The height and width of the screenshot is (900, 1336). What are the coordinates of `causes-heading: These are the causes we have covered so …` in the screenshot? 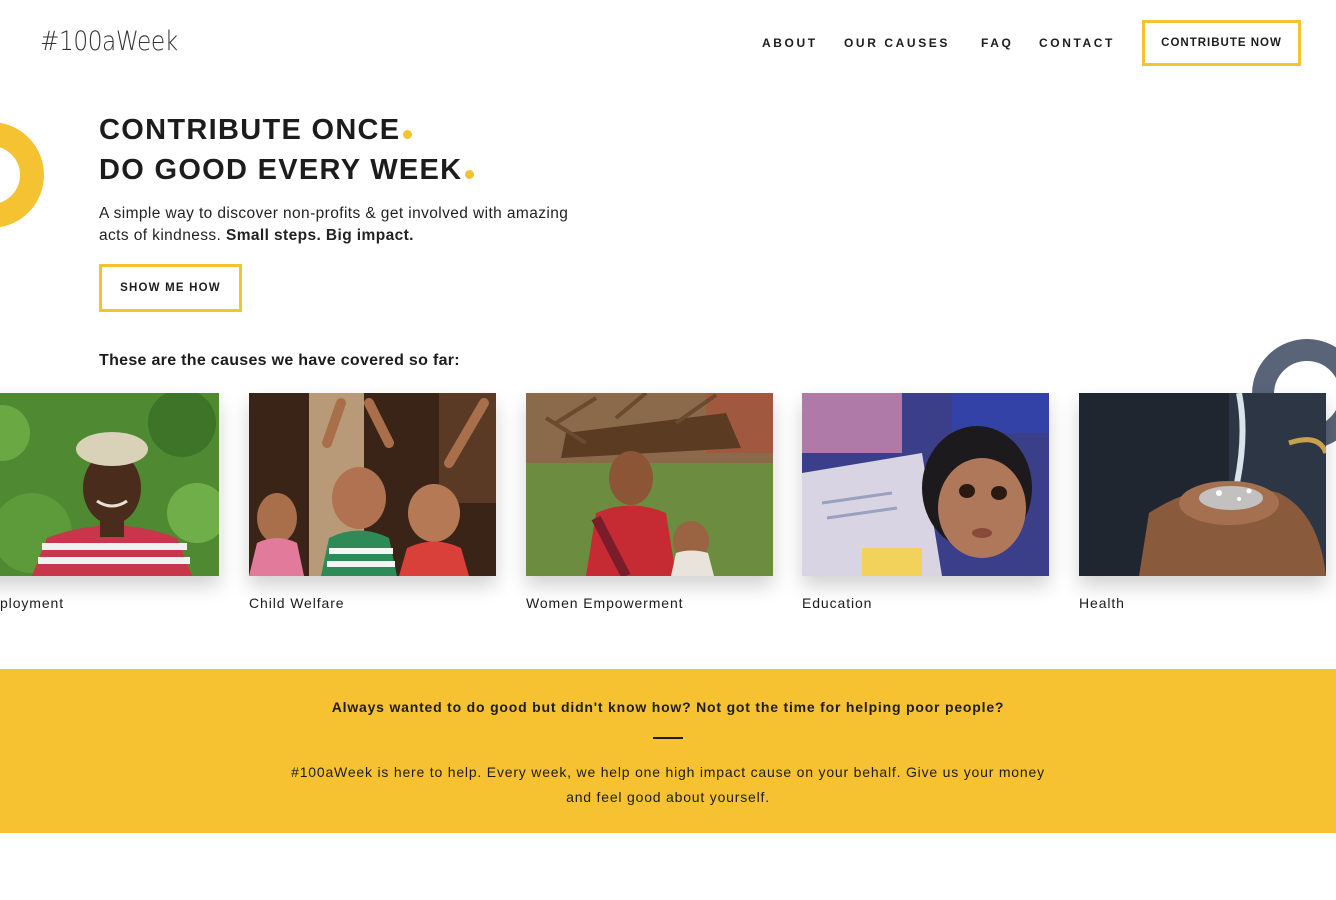 It's located at (279, 360).